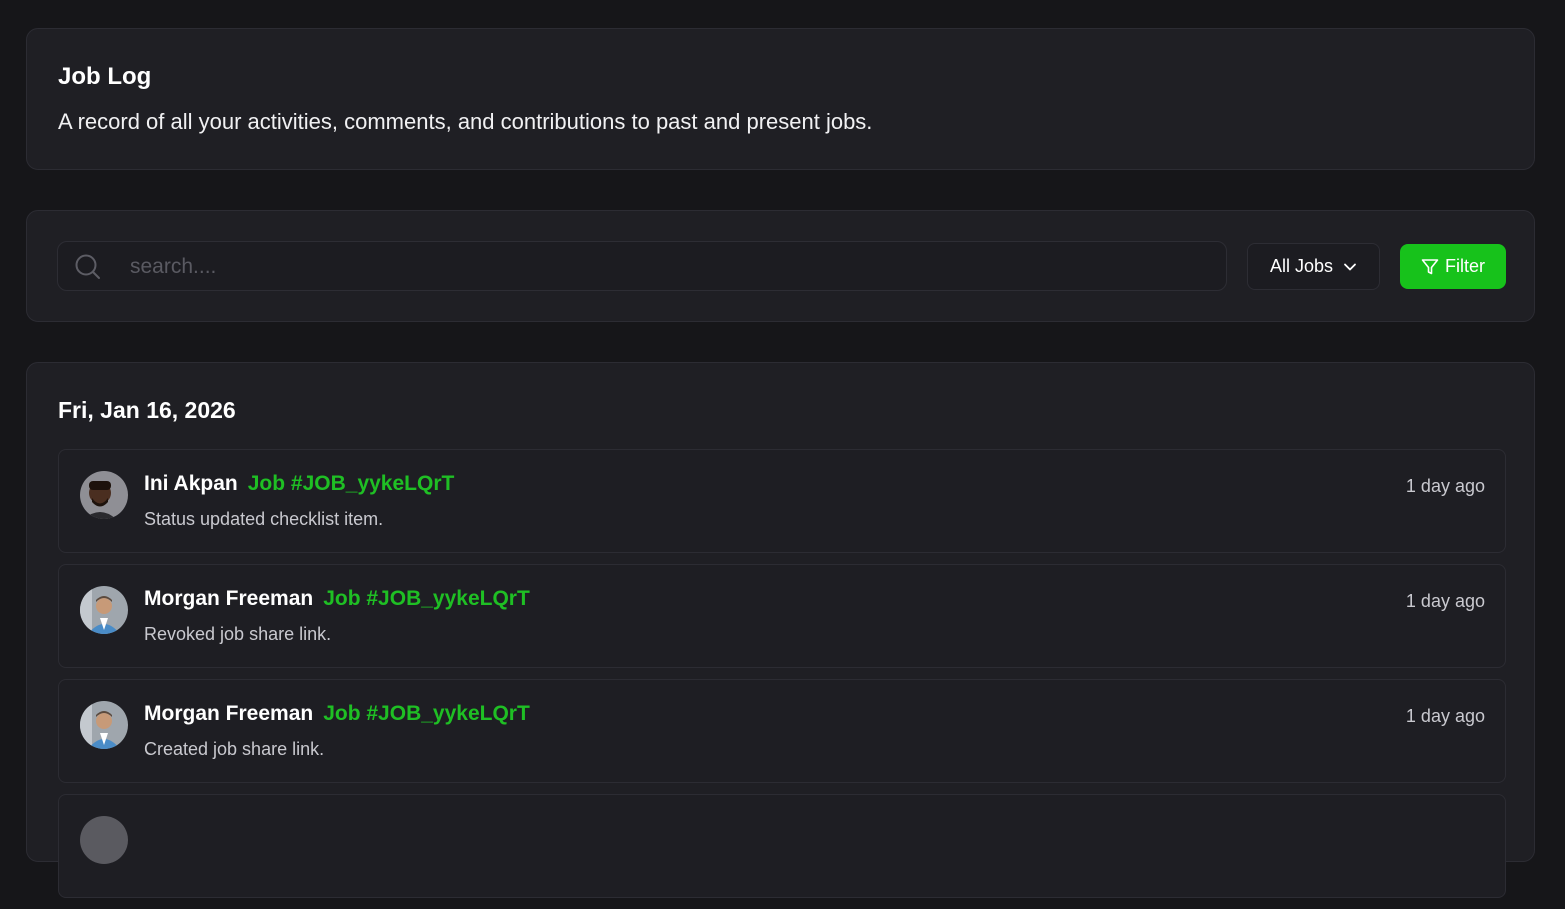 The image size is (1565, 909). Describe the element at coordinates (147, 410) in the screenshot. I see `date-heading: Fri, Jan 16, 2026` at that location.